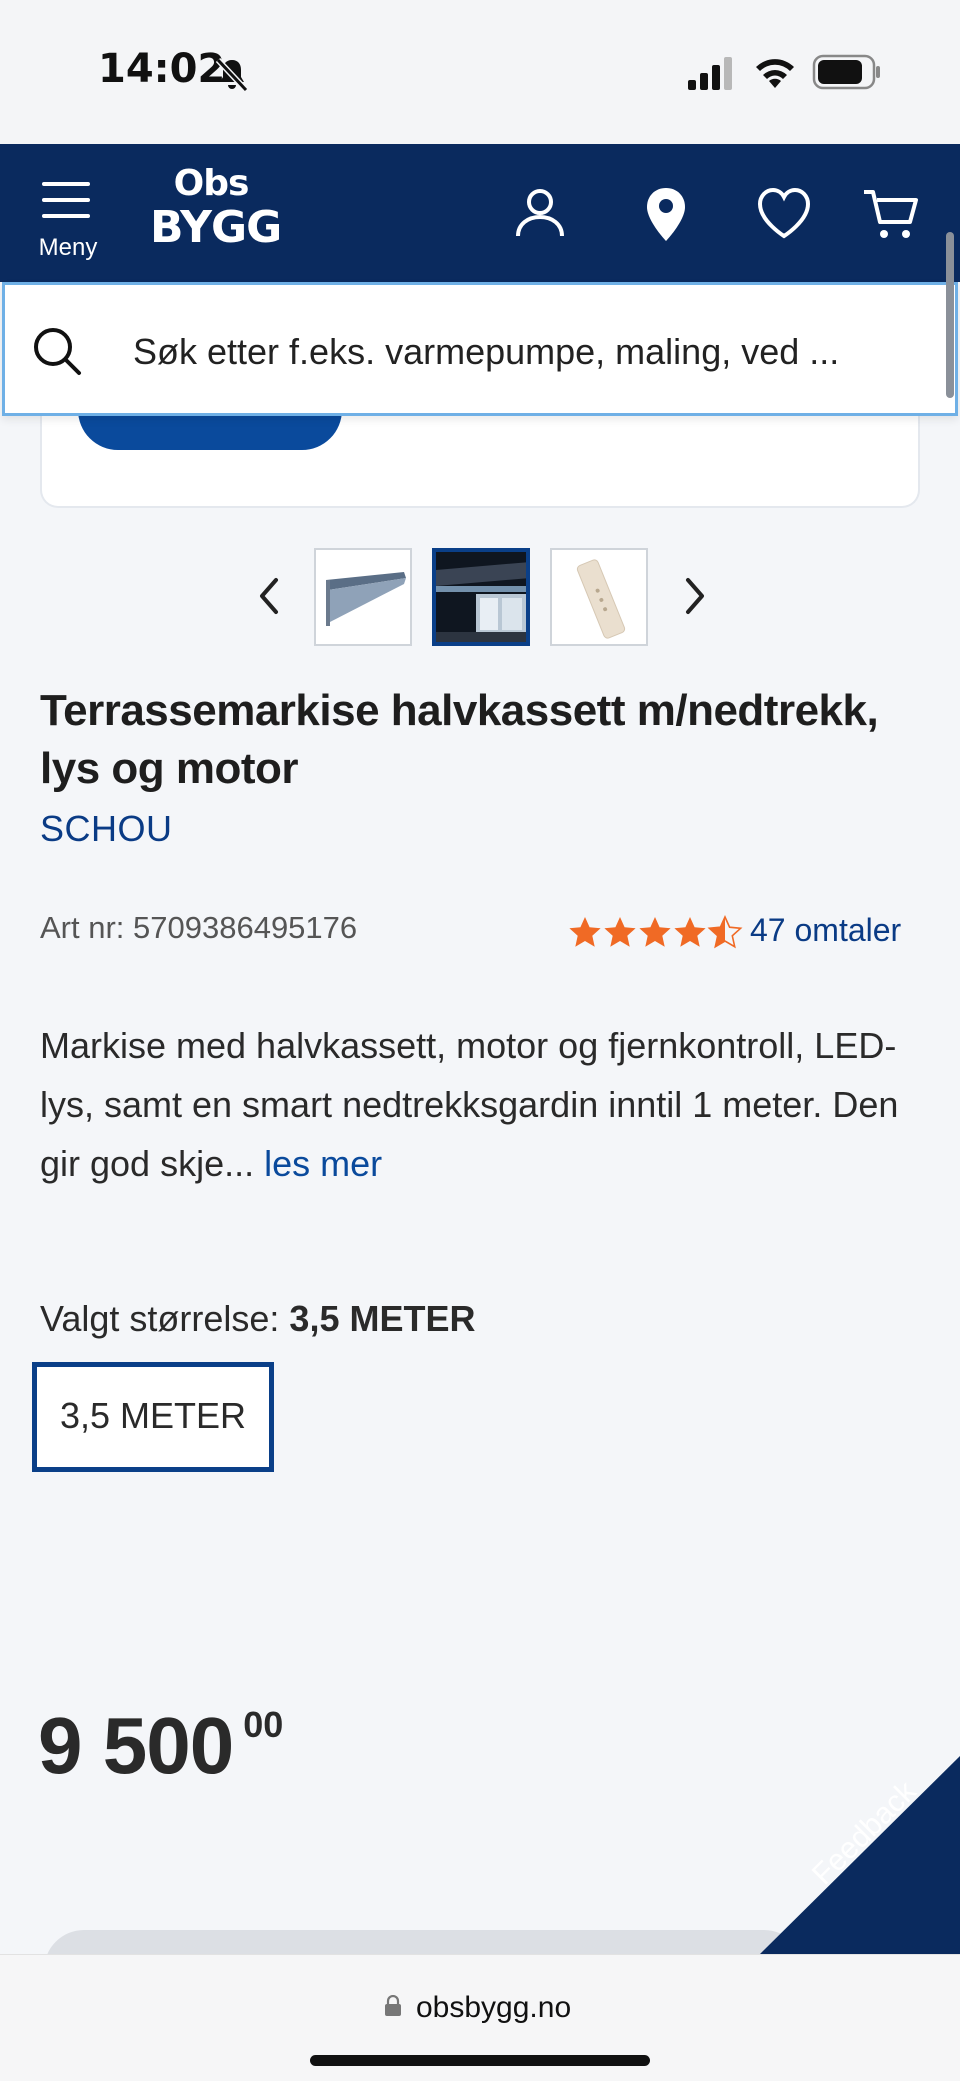  What do you see at coordinates (694, 596) in the screenshot?
I see `chevron-right-icon` at bounding box center [694, 596].